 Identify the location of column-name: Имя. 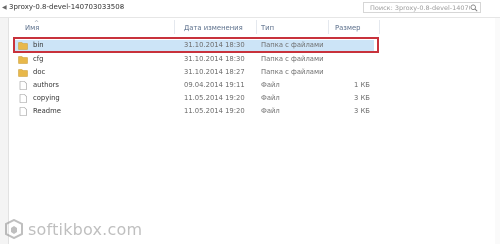
(32, 28).